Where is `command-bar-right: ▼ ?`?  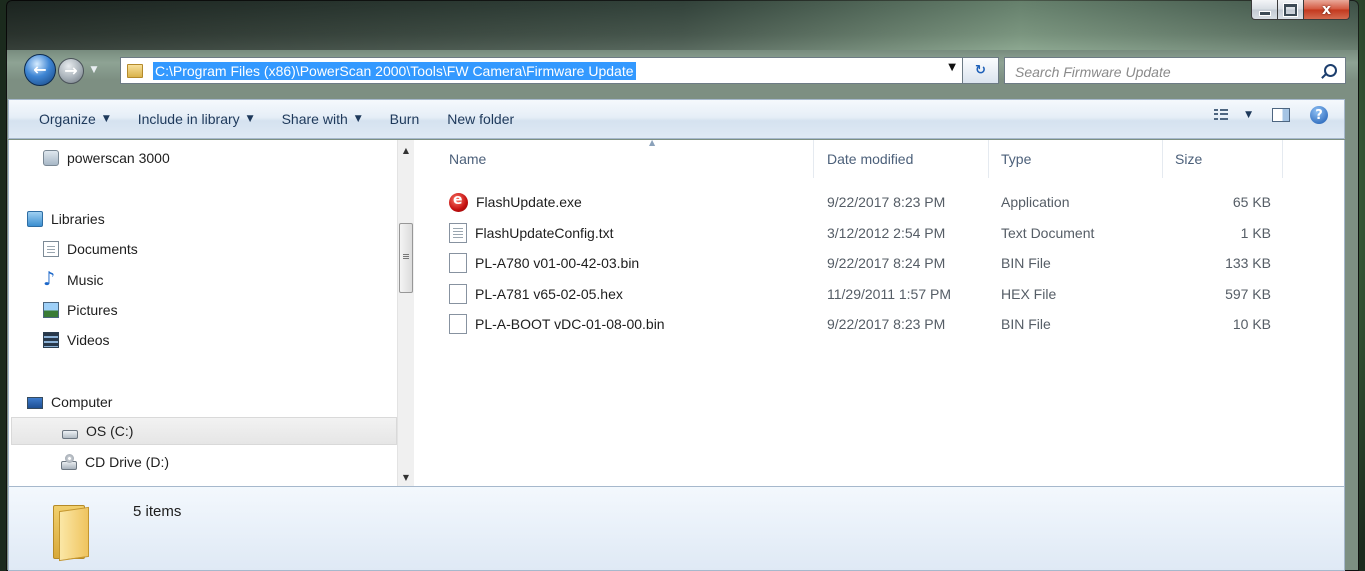
command-bar-right: ▼ ? is located at coordinates (1271, 115).